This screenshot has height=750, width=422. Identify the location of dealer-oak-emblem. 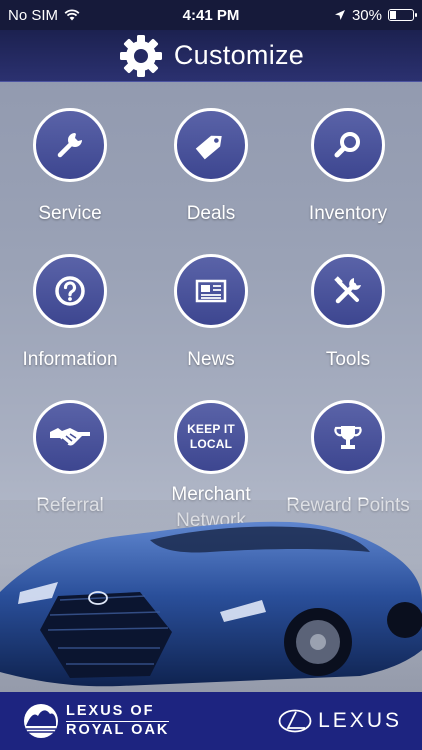
(41, 721).